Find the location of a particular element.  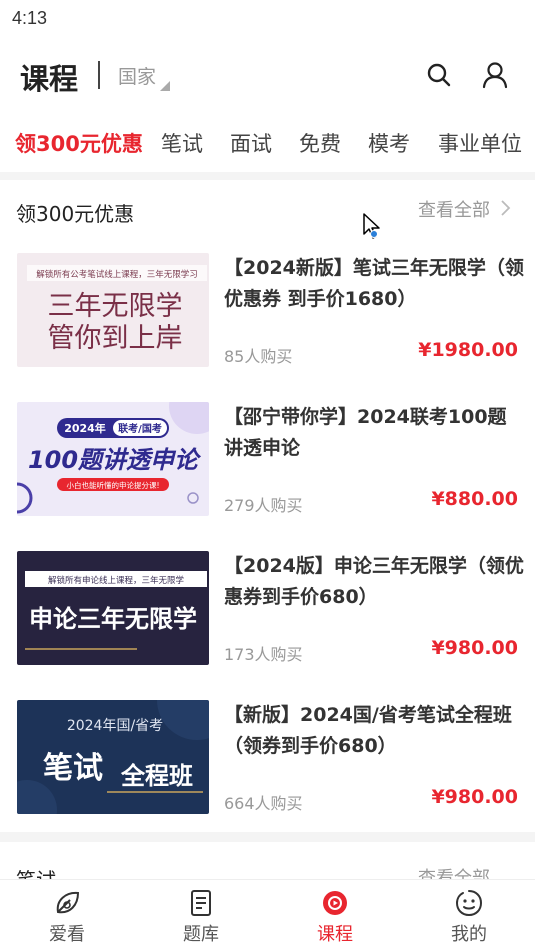

smiley-icon is located at coordinates (469, 903).